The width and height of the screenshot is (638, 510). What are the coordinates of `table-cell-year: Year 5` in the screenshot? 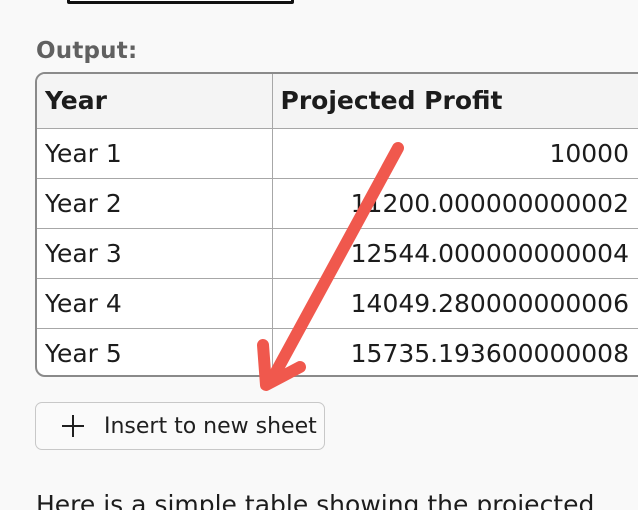 It's located at (155, 351).